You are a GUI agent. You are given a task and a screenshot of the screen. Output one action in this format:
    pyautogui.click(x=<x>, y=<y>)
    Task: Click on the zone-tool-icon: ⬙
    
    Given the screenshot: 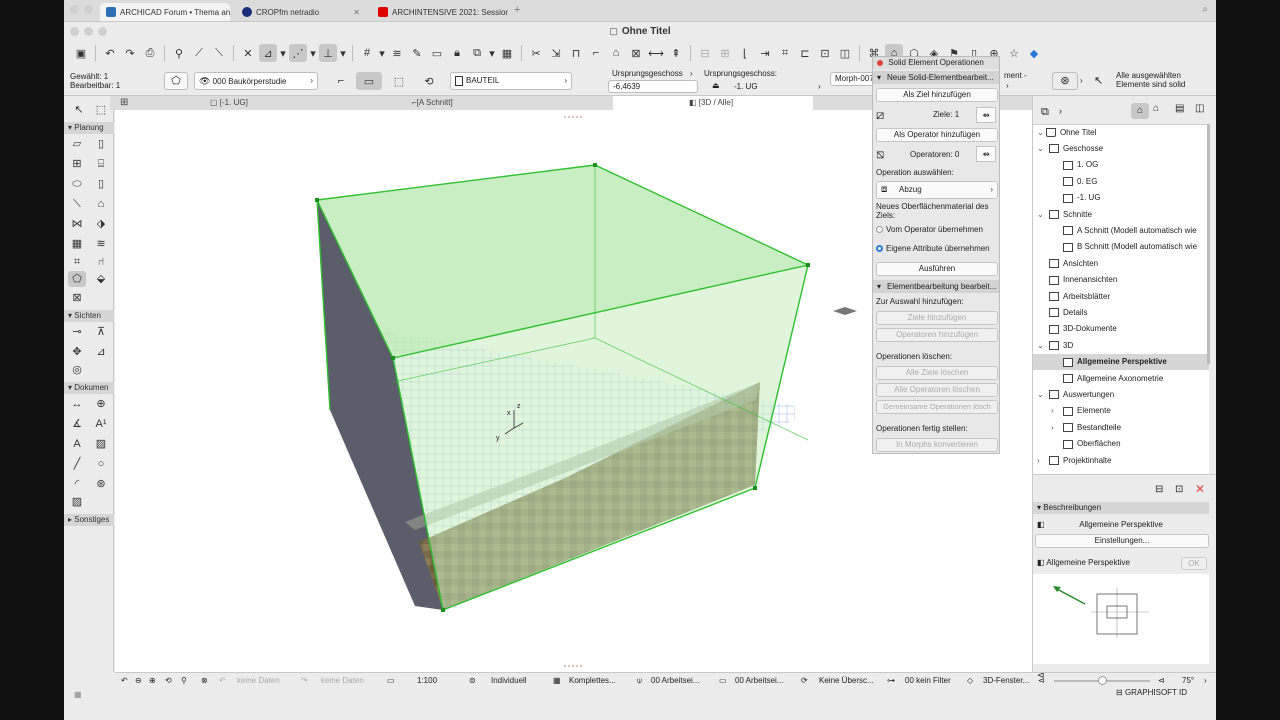 What is the action you would take?
    pyautogui.click(x=101, y=279)
    